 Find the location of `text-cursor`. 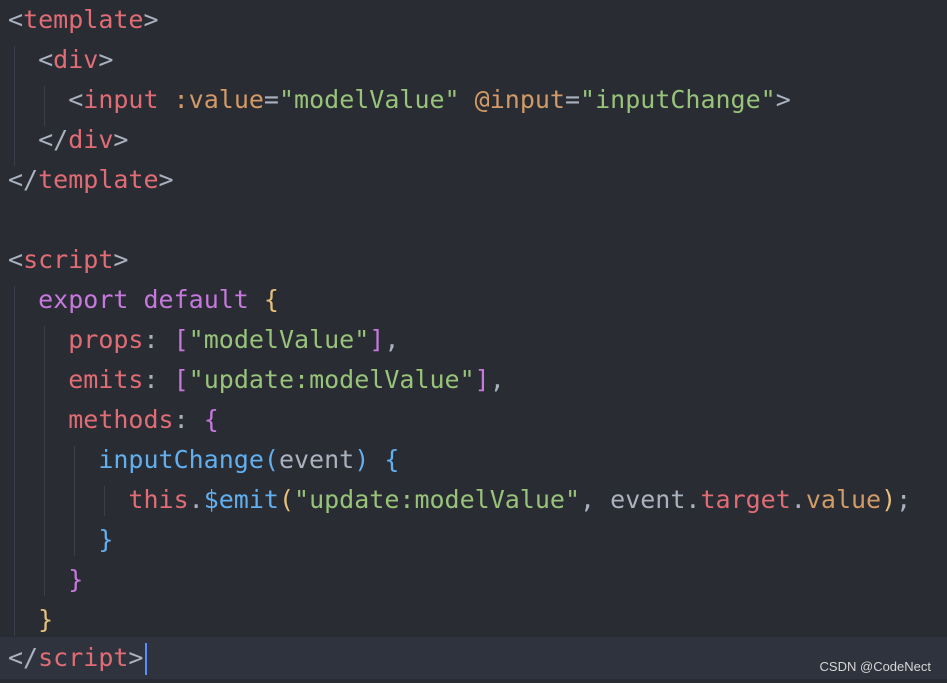

text-cursor is located at coordinates (146, 659).